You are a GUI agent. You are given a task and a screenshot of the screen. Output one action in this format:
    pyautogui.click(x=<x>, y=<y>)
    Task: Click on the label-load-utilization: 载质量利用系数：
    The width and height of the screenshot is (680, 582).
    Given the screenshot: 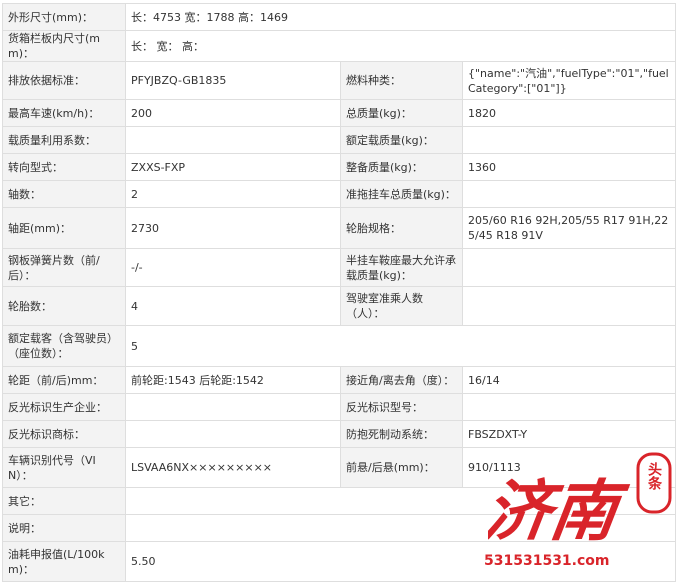 What is the action you would take?
    pyautogui.click(x=64, y=140)
    